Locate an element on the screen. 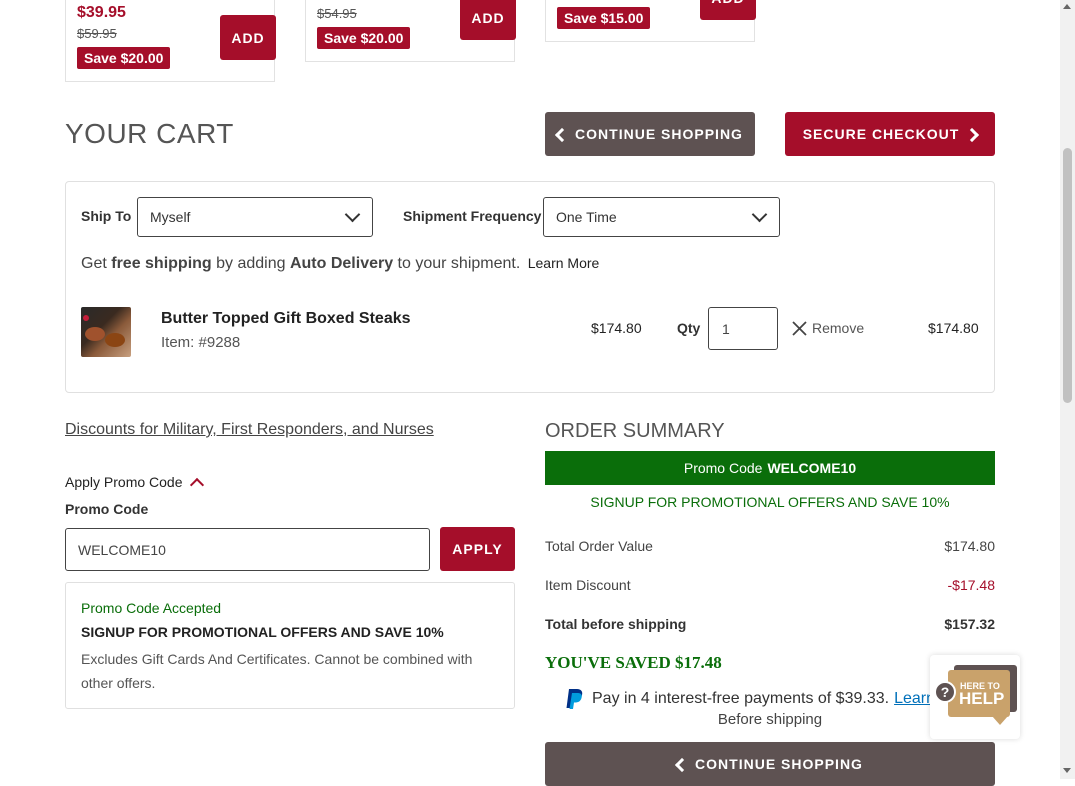 The image size is (1075, 786). qty-input: 1 is located at coordinates (743, 328).